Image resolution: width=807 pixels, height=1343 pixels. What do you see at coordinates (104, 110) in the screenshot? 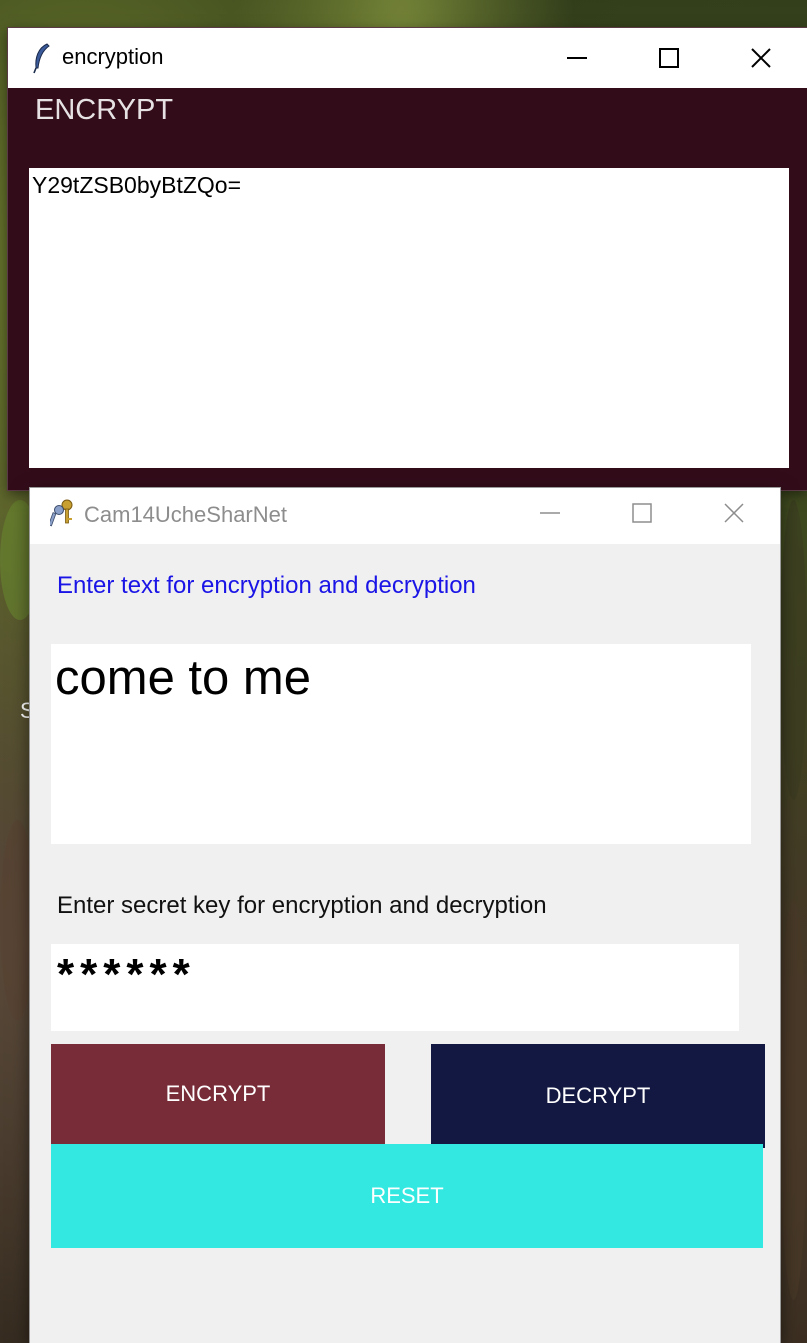
I see `encrypt-heading: ENCRYPT` at bounding box center [104, 110].